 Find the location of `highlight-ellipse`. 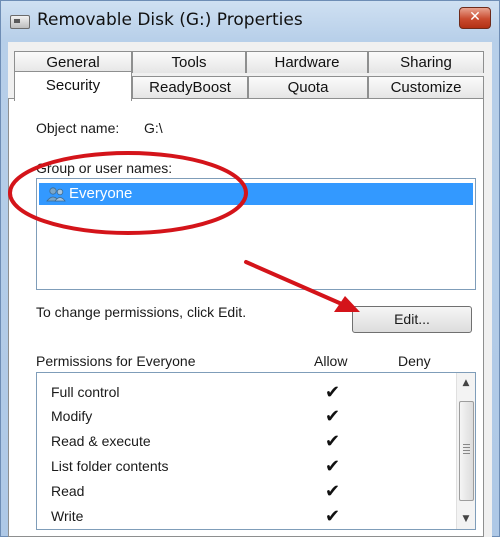

highlight-ellipse is located at coordinates (128, 193).